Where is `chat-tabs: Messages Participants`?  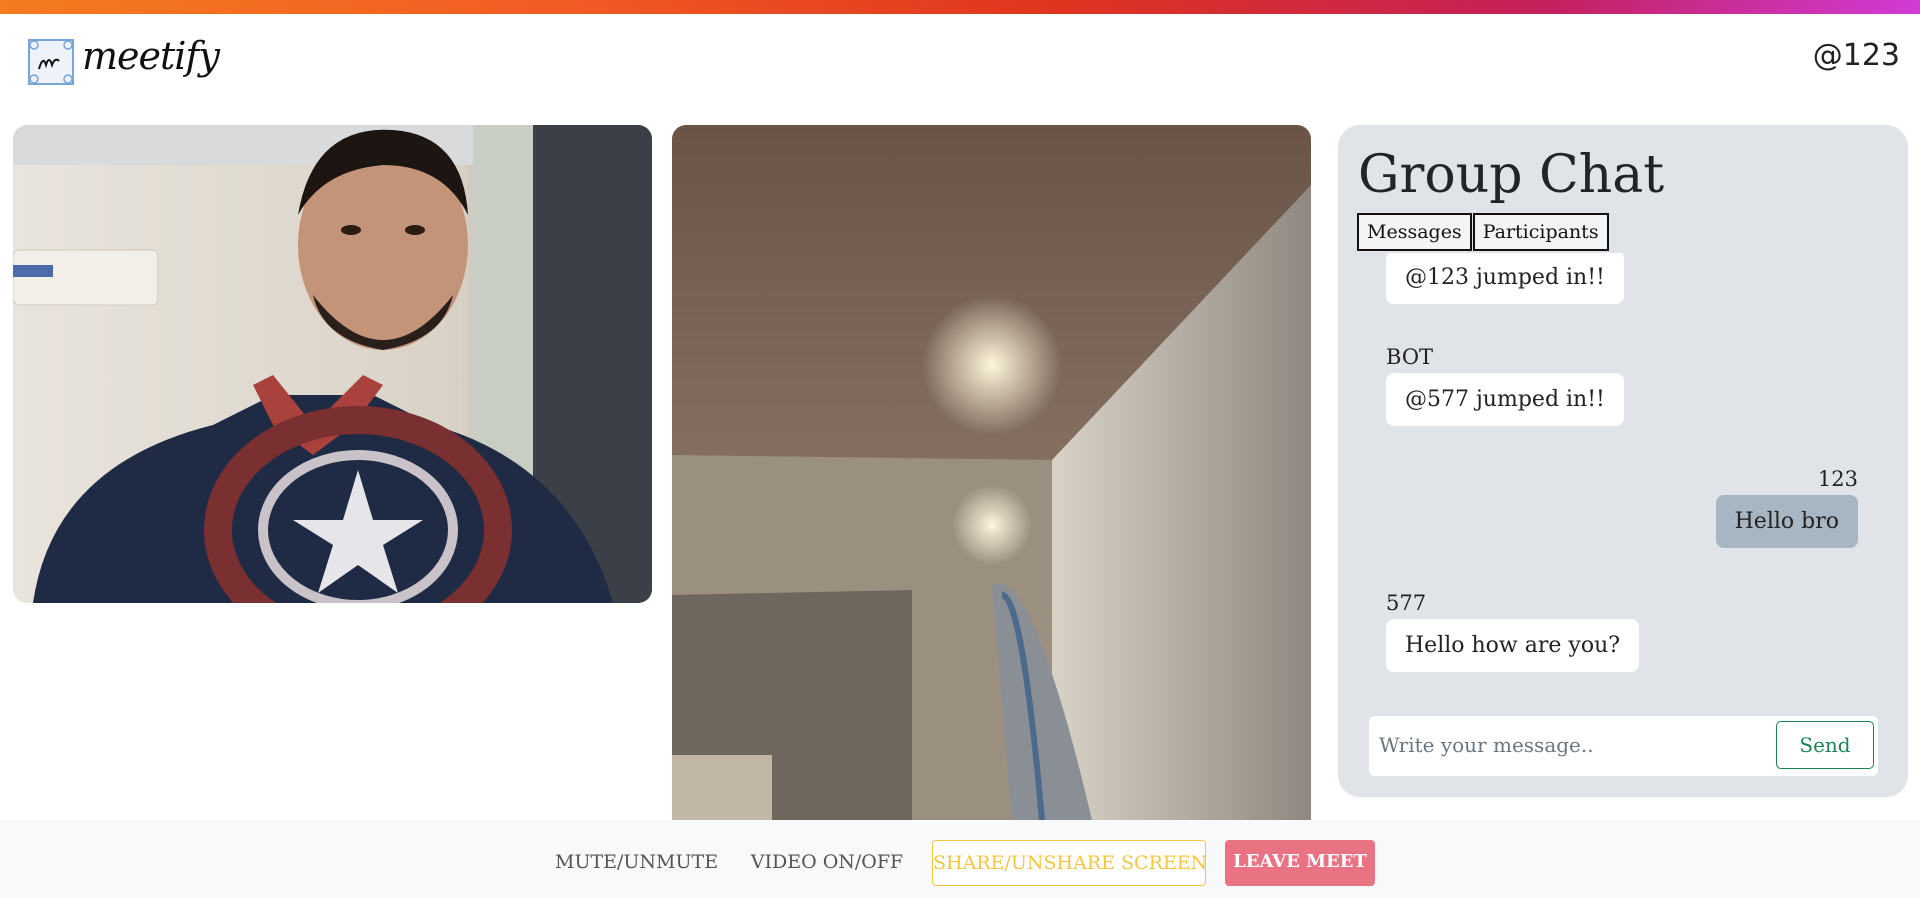
chat-tabs: Messages Participants is located at coordinates (1483, 232).